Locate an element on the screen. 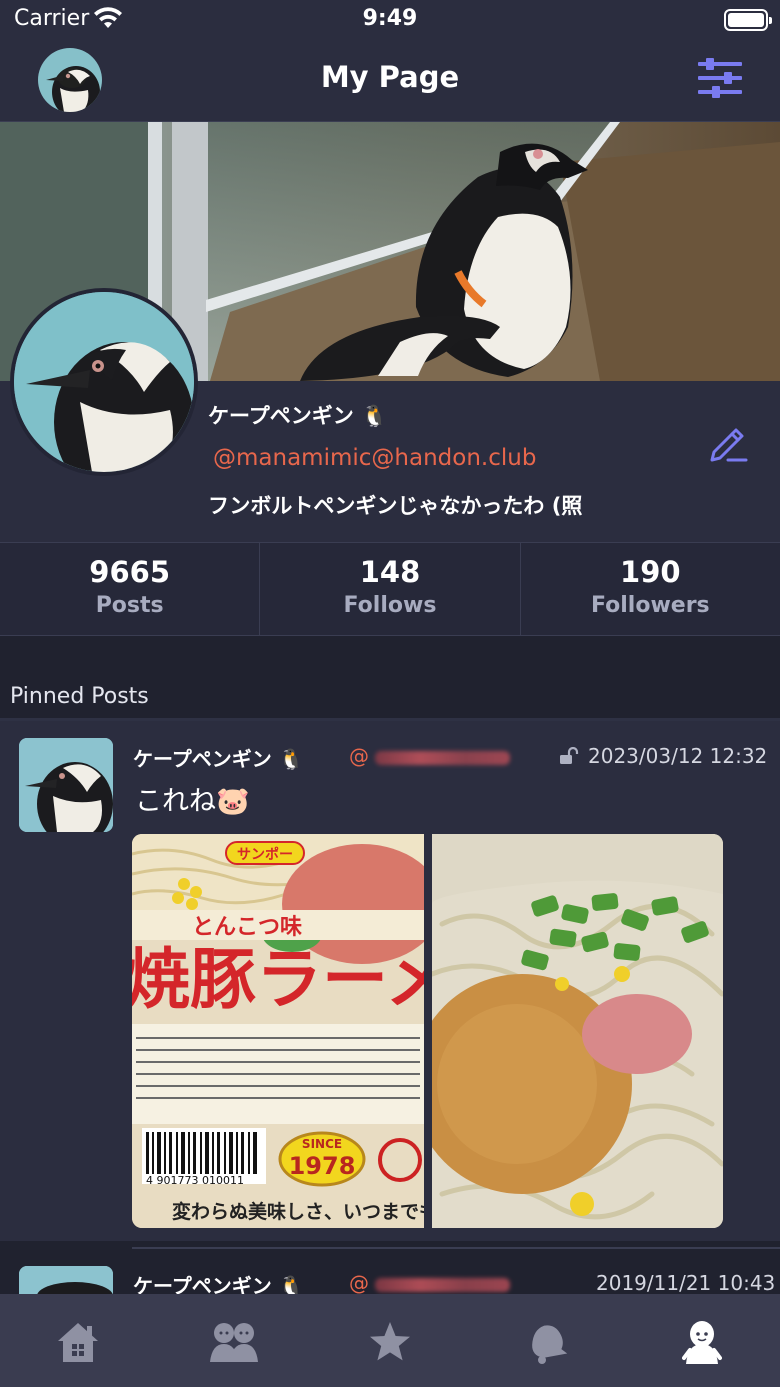 This screenshot has height=1387, width=780. barcode-number: 4 901773 010011 is located at coordinates (195, 1180).